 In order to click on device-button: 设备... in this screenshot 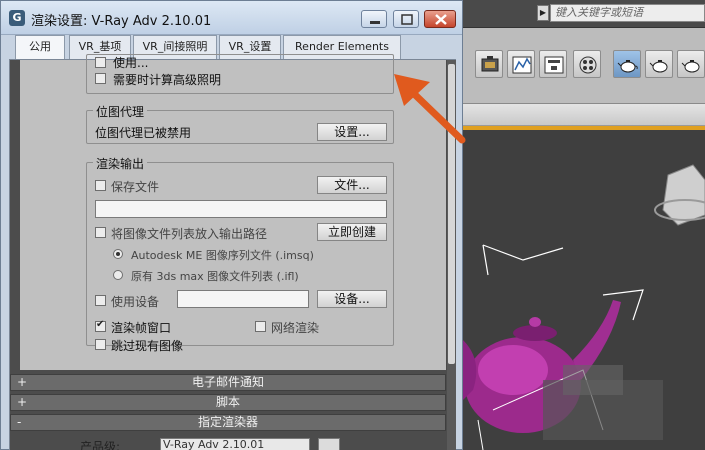, I will do `click(352, 299)`.